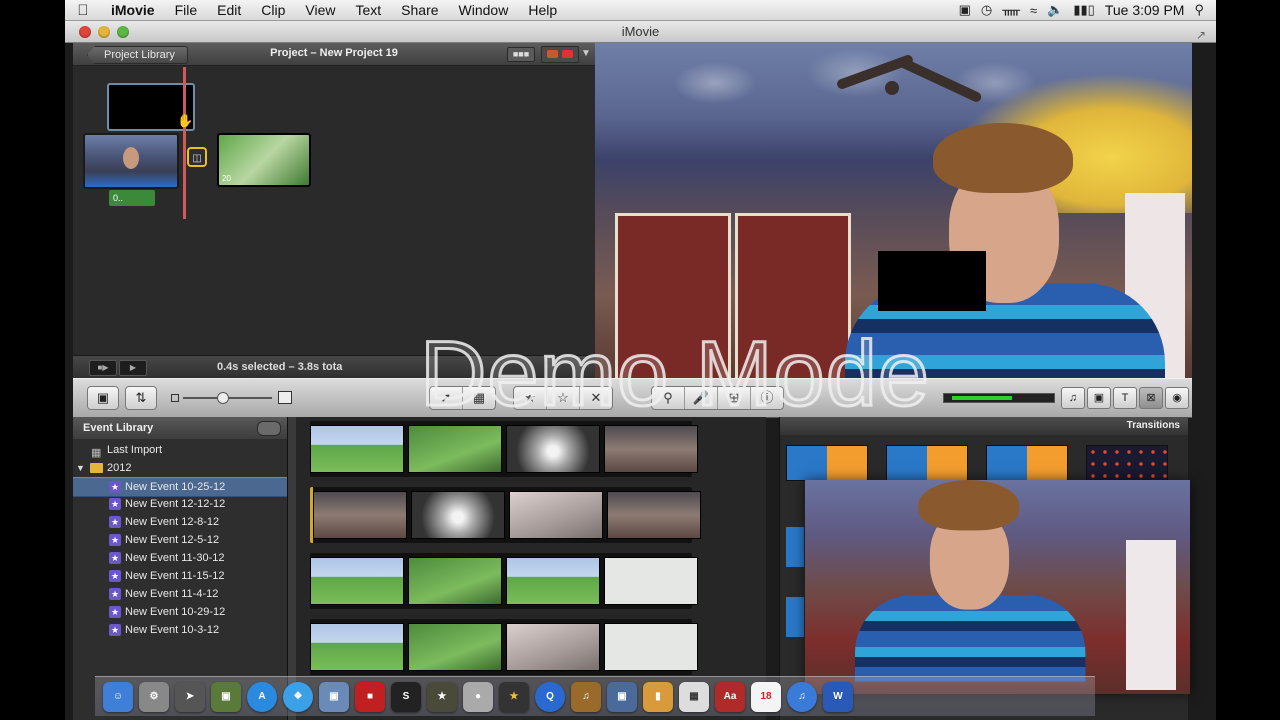 The image size is (1280, 720). I want to click on keyword-icon: ⚲, so click(668, 398).